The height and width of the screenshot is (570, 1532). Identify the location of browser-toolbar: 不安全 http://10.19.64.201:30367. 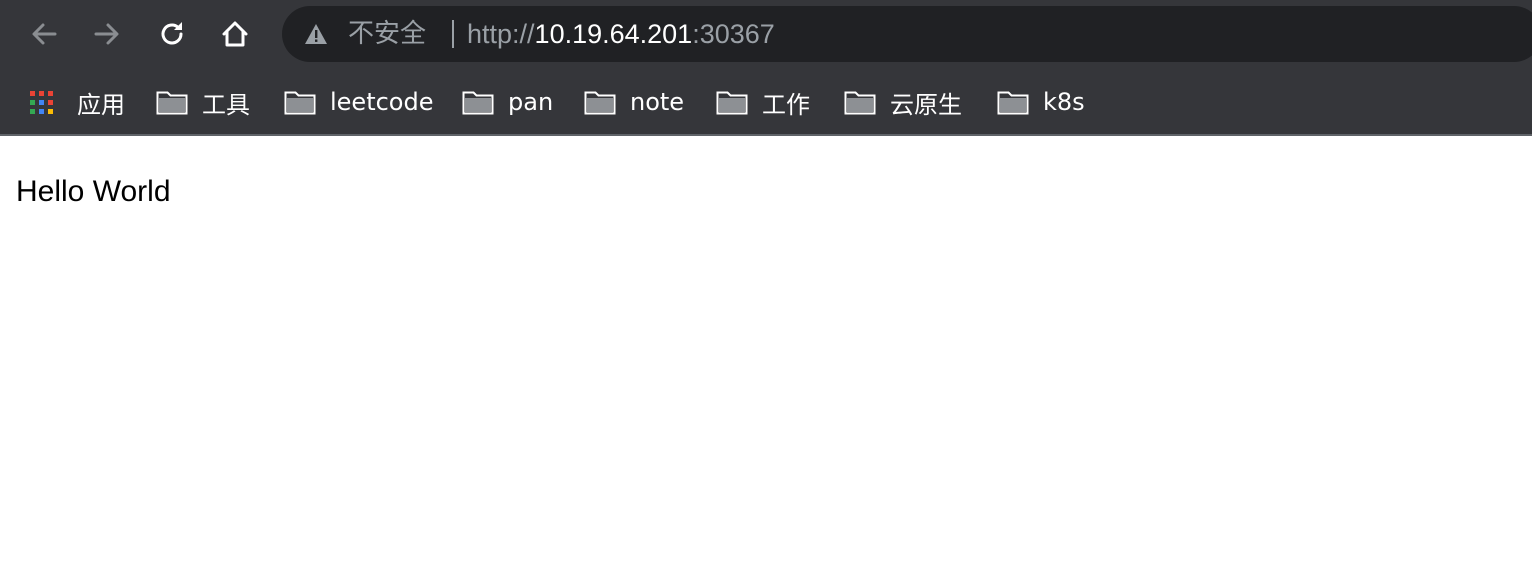
(766, 35).